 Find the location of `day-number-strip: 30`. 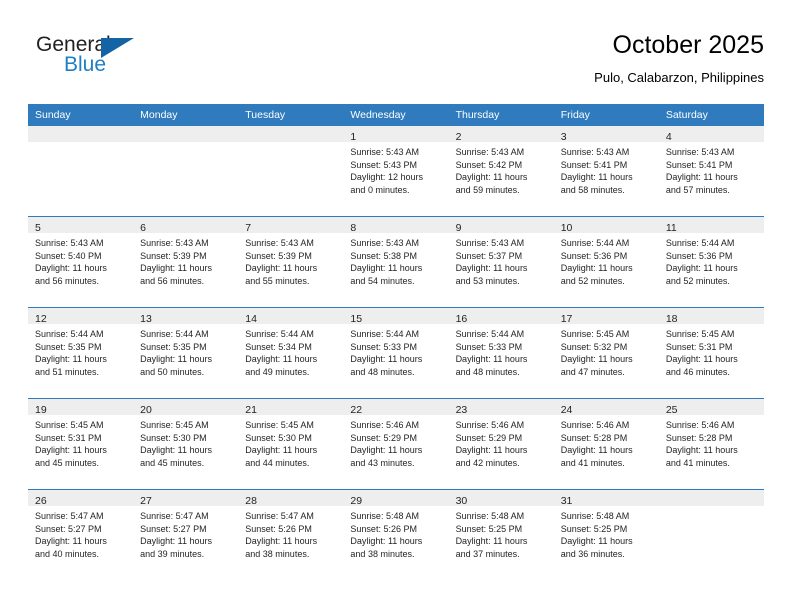

day-number-strip: 30 is located at coordinates (501, 498).